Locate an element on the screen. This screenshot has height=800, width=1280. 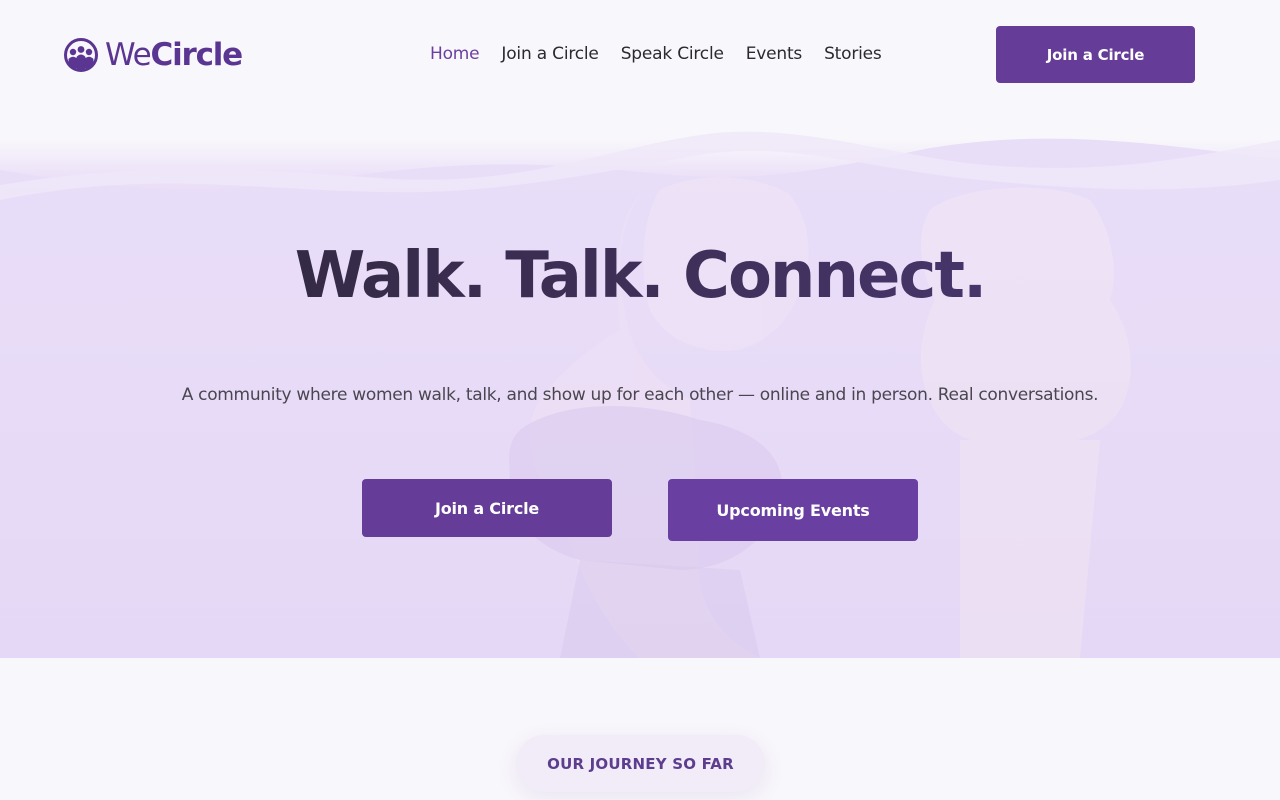
brand-logo: WeCircle is located at coordinates (153, 55).